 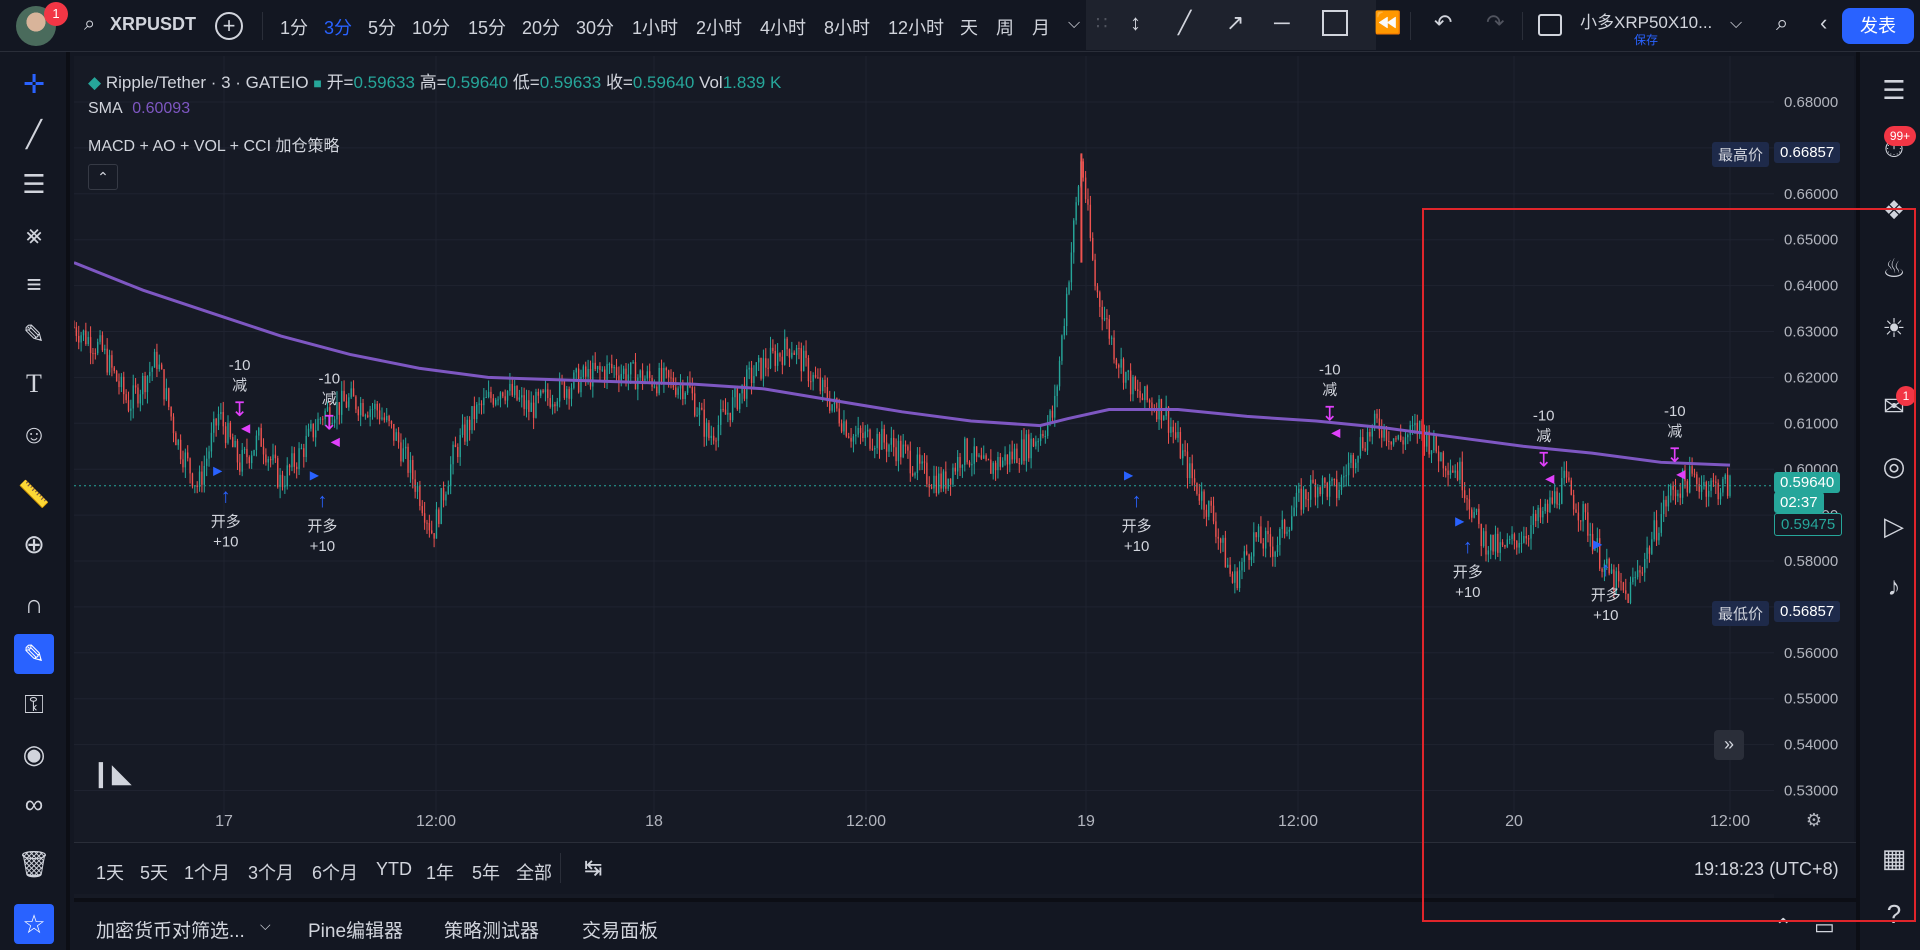 What do you see at coordinates (491, 929) in the screenshot?
I see `tab-strategy-tester: 策略测试器` at bounding box center [491, 929].